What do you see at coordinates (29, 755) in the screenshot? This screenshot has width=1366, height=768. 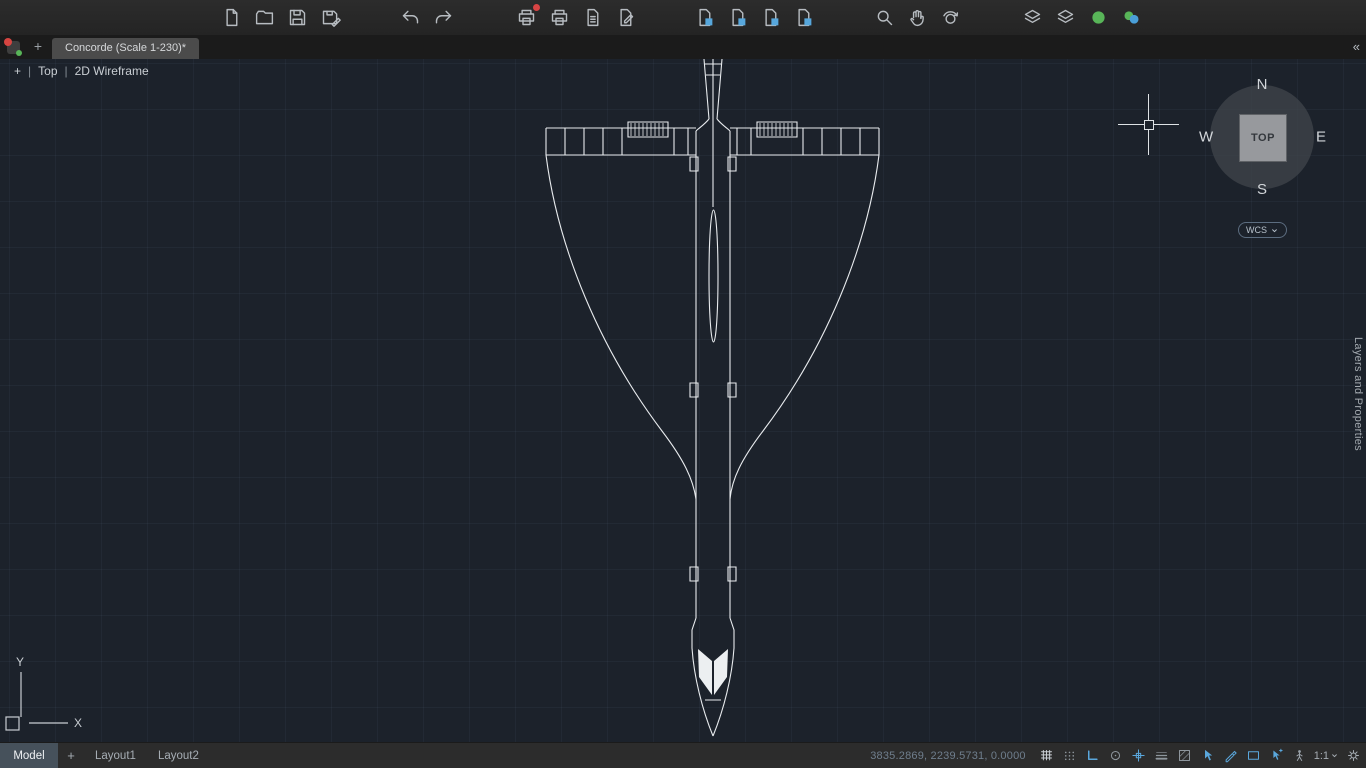 I see `model-tab: Model` at bounding box center [29, 755].